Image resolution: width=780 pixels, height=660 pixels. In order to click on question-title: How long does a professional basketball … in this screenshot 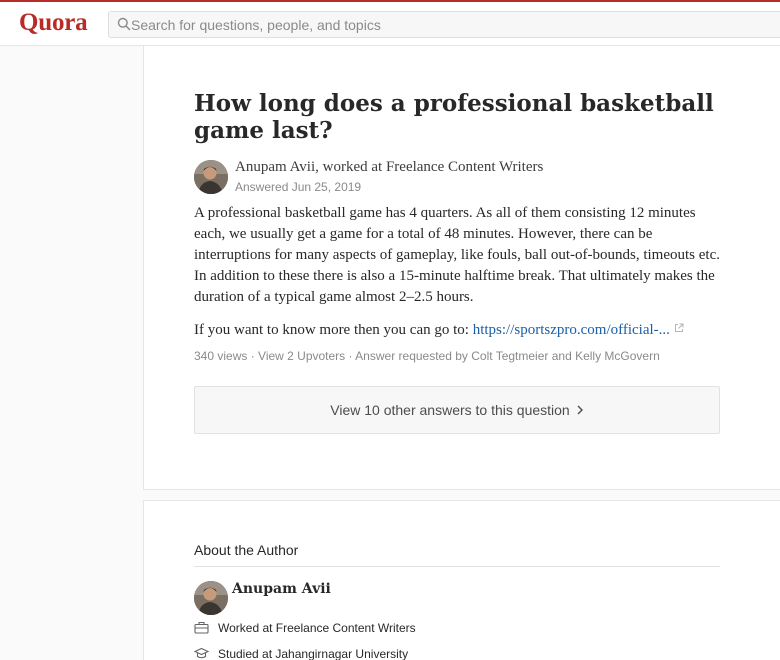, I will do `click(464, 117)`.